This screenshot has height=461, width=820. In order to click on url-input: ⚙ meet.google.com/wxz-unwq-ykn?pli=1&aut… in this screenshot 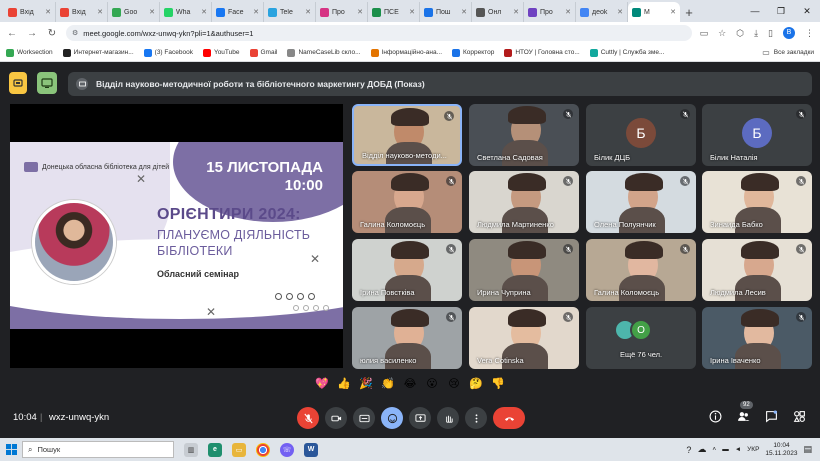, I will do `click(379, 33)`.